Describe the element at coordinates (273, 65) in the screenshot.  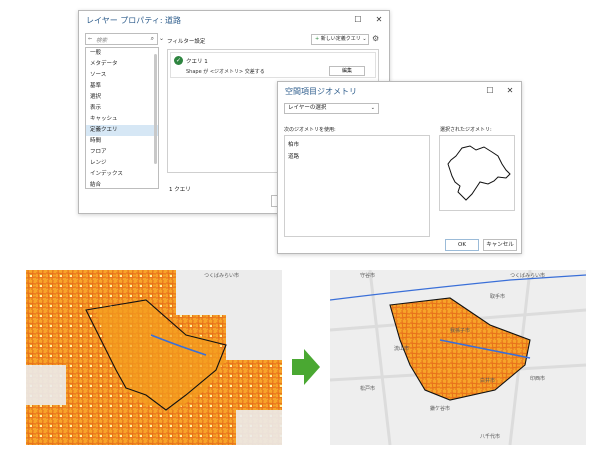
I see `query-item: ✓ クエリ 1 Shape が <ジオメトリ> 交差する 編集` at that location.